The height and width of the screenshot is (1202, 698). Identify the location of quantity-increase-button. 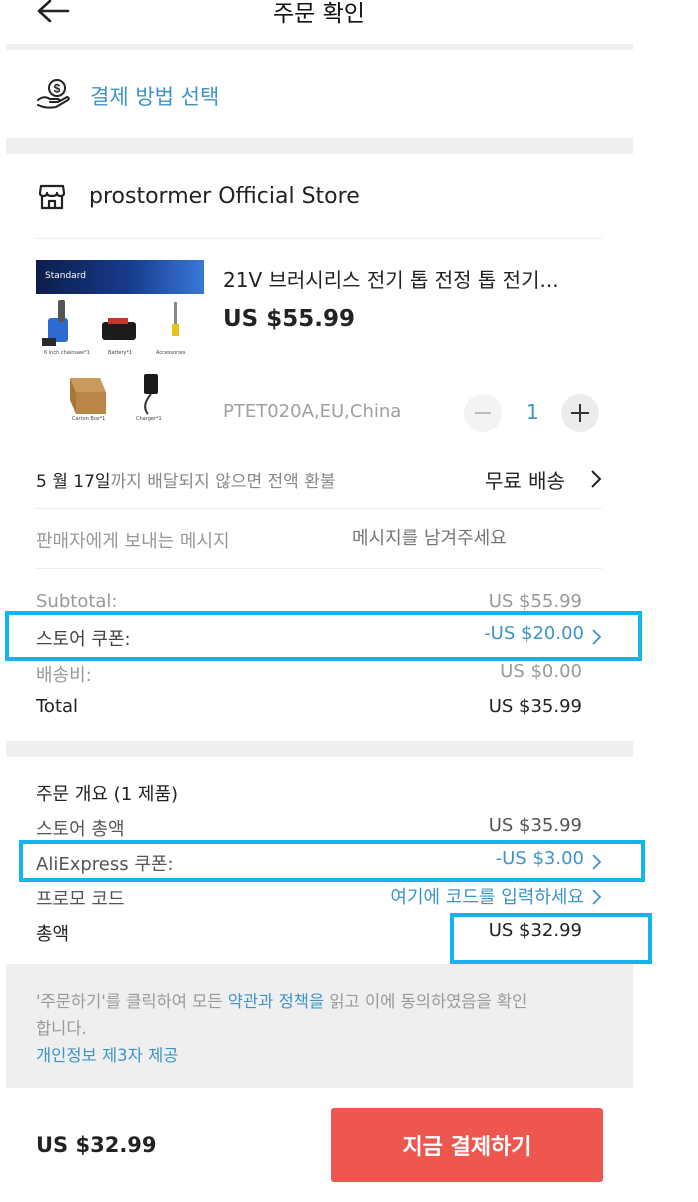
(580, 413).